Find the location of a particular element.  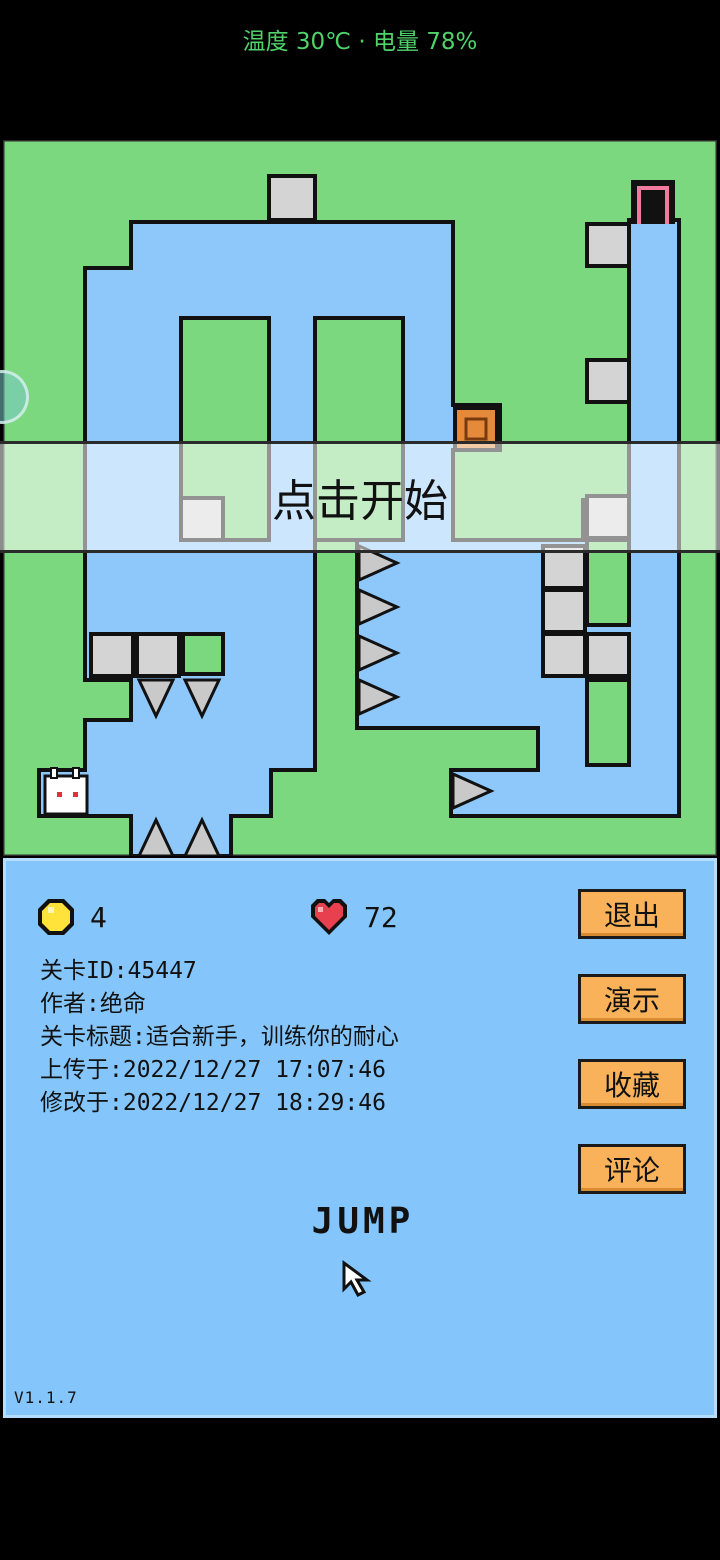

demo-button: 演示 is located at coordinates (632, 999).